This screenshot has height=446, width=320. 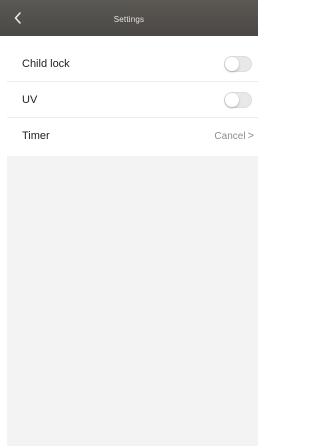 I want to click on chevron-right-icon: >, so click(x=250, y=136).